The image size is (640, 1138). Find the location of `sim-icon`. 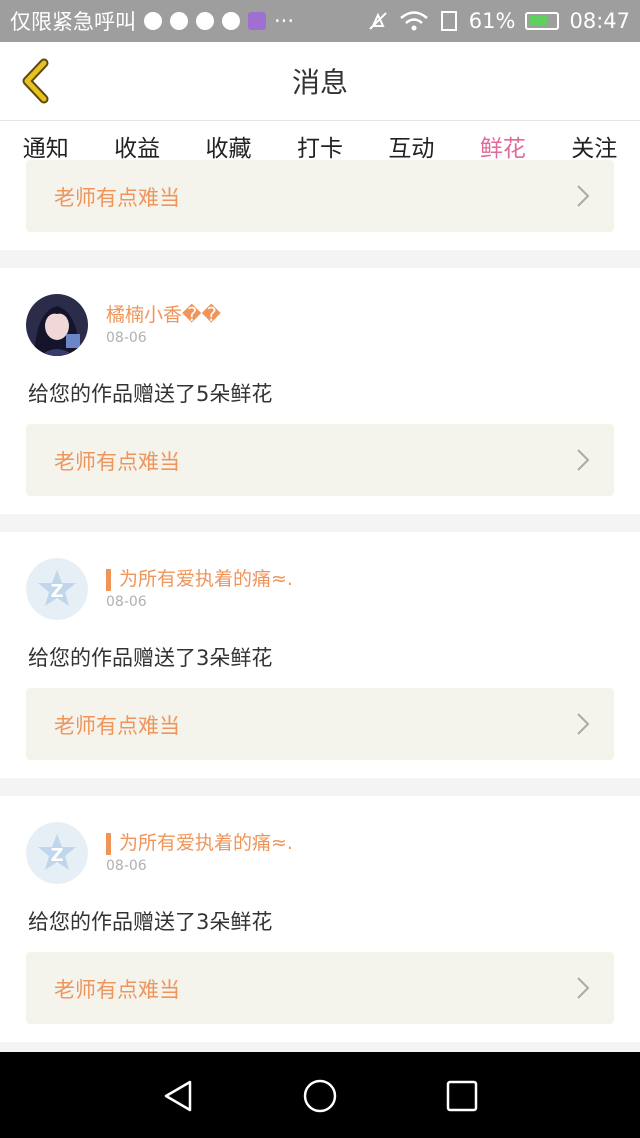

sim-icon is located at coordinates (448, 21).